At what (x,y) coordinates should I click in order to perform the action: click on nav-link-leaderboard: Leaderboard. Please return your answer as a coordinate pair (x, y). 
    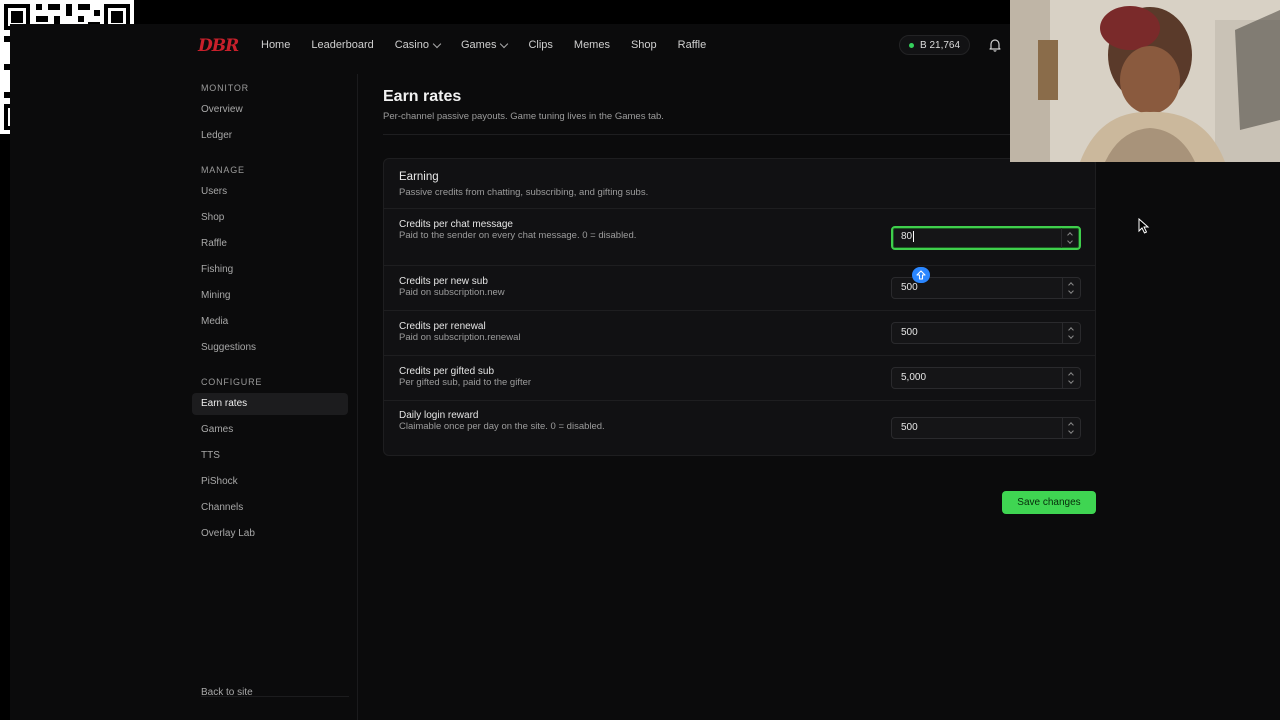
    Looking at the image, I should click on (342, 45).